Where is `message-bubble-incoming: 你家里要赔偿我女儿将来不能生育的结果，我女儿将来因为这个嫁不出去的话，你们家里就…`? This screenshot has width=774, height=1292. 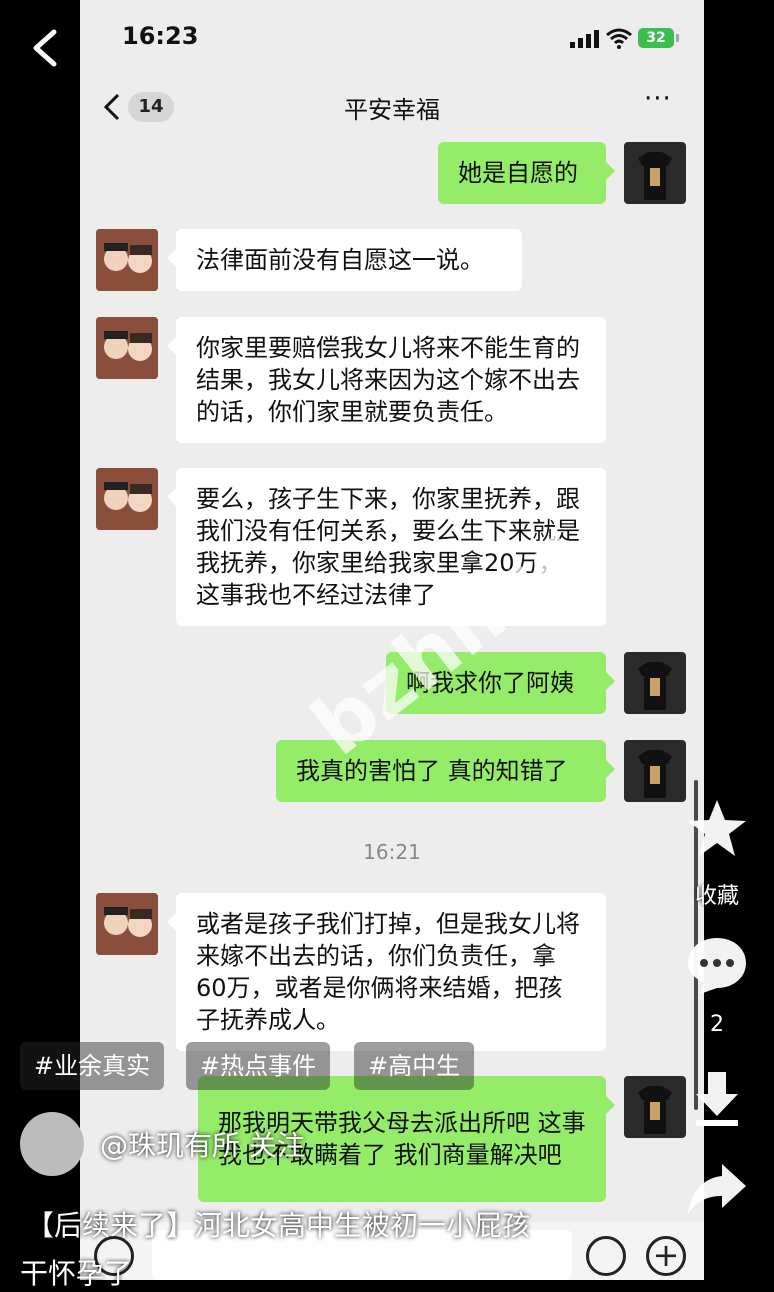
message-bubble-incoming: 你家里要赔偿我女儿将来不能生育的结果，我女儿将来因为这个嫁不出去的话，你们家里就… is located at coordinates (386, 380).